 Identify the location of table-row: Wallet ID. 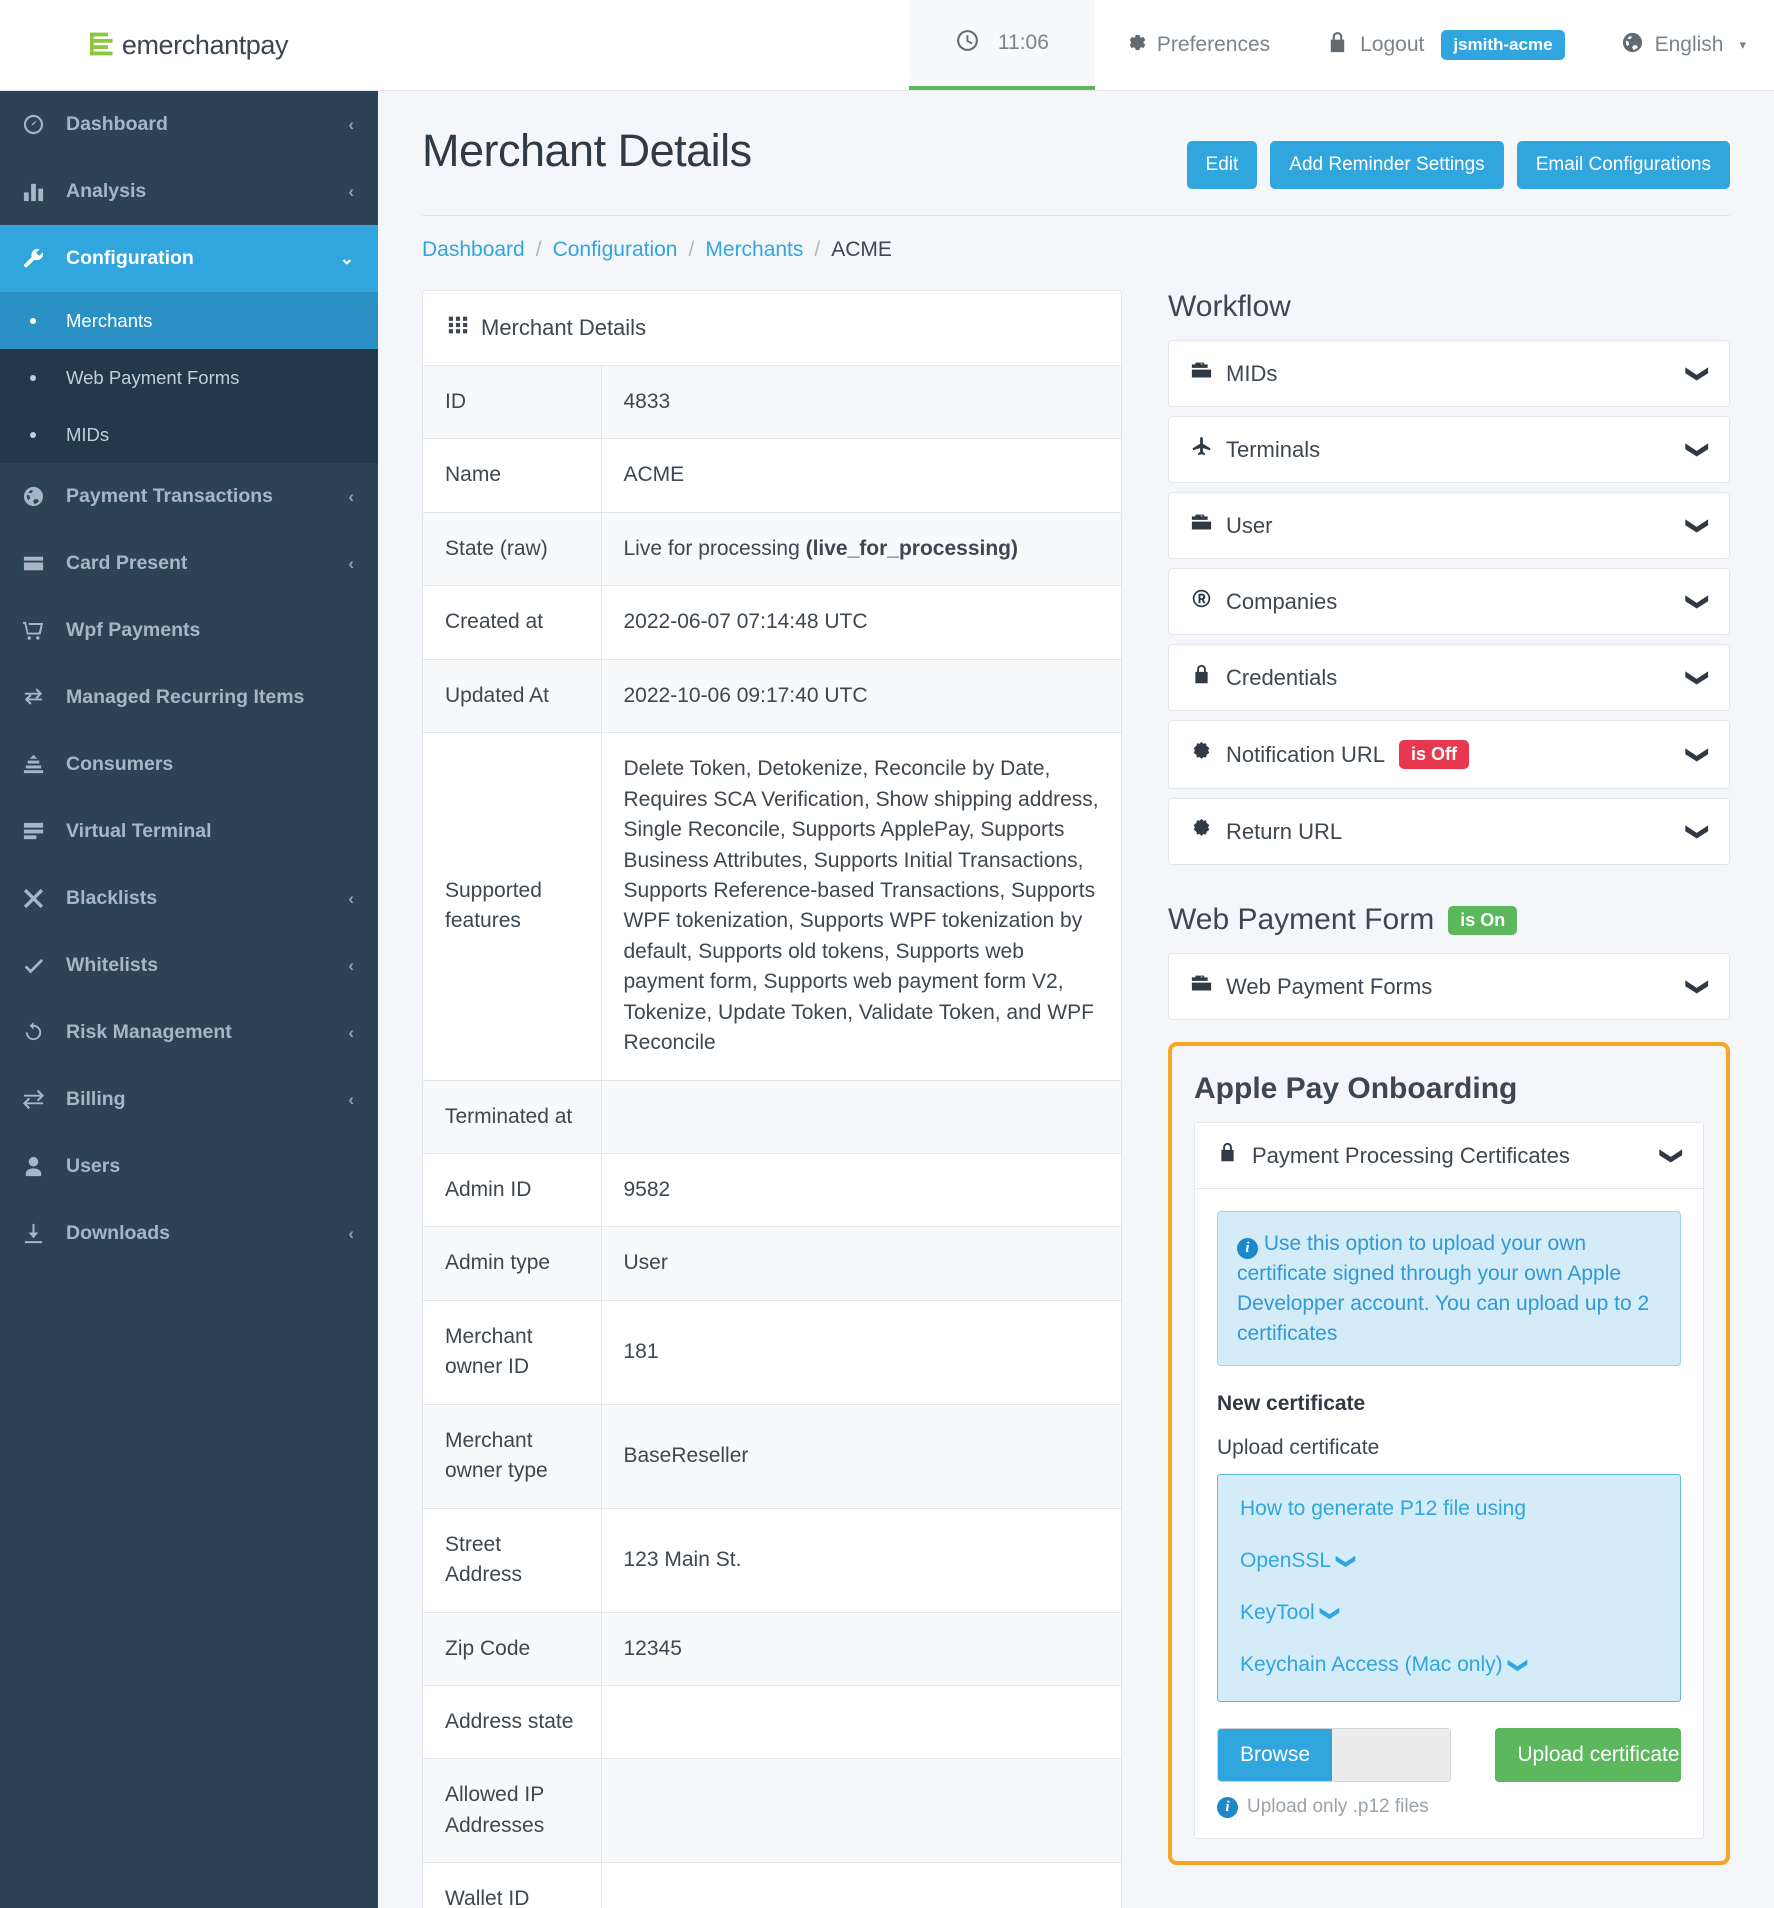
(772, 1885).